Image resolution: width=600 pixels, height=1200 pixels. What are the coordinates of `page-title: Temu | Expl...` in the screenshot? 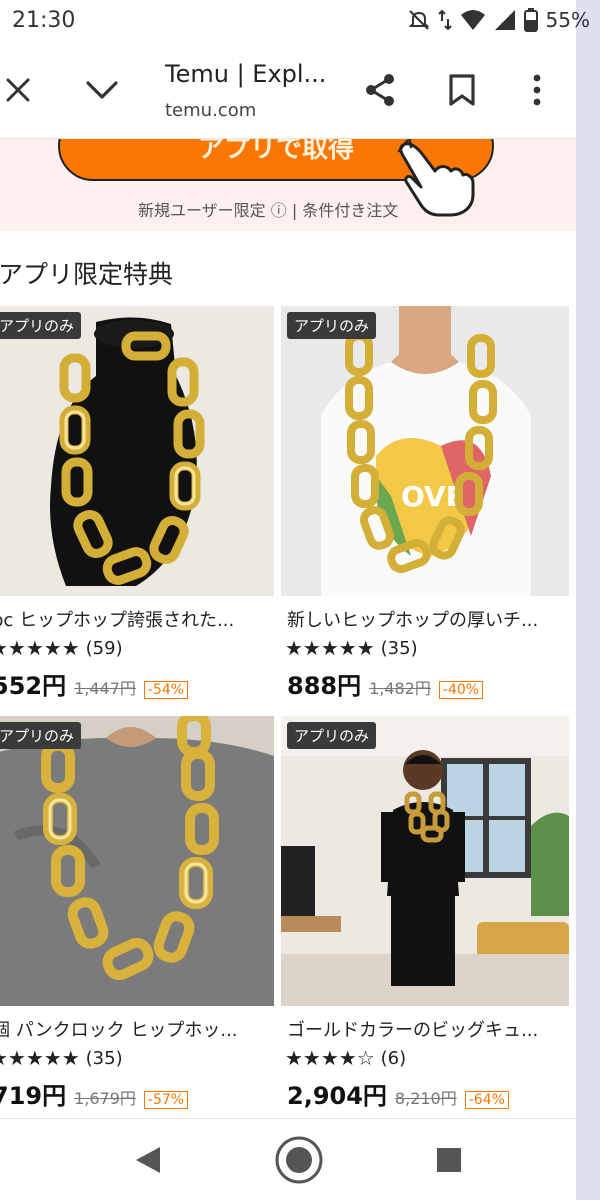 It's located at (245, 74).